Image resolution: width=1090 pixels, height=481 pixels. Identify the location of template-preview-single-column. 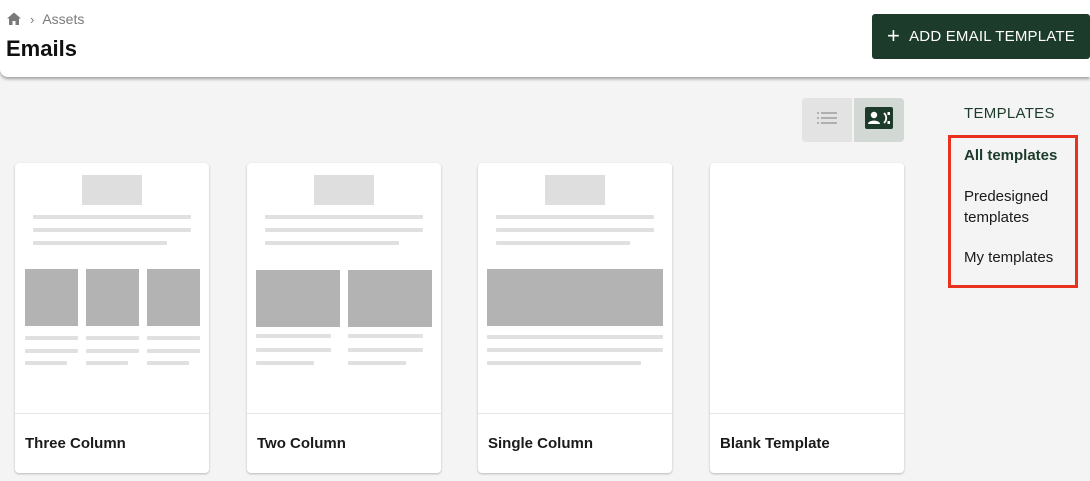
(575, 288).